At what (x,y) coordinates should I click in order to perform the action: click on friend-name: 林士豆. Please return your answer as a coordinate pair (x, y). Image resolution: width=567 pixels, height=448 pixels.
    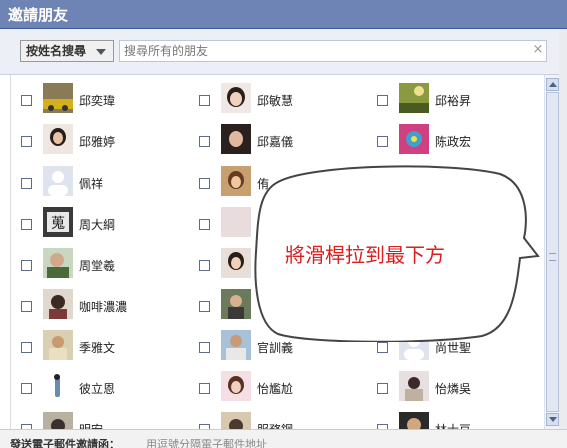
    Looking at the image, I should click on (453, 425).